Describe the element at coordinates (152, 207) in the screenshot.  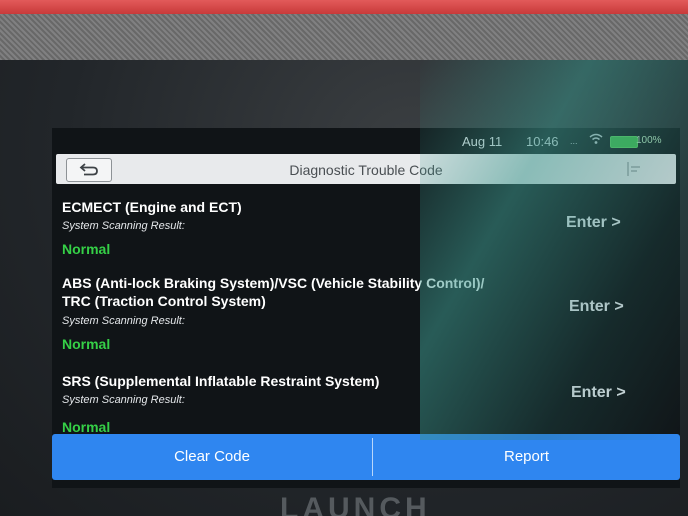
I see `system-name: ECMECT (Engine and ECT)` at that location.